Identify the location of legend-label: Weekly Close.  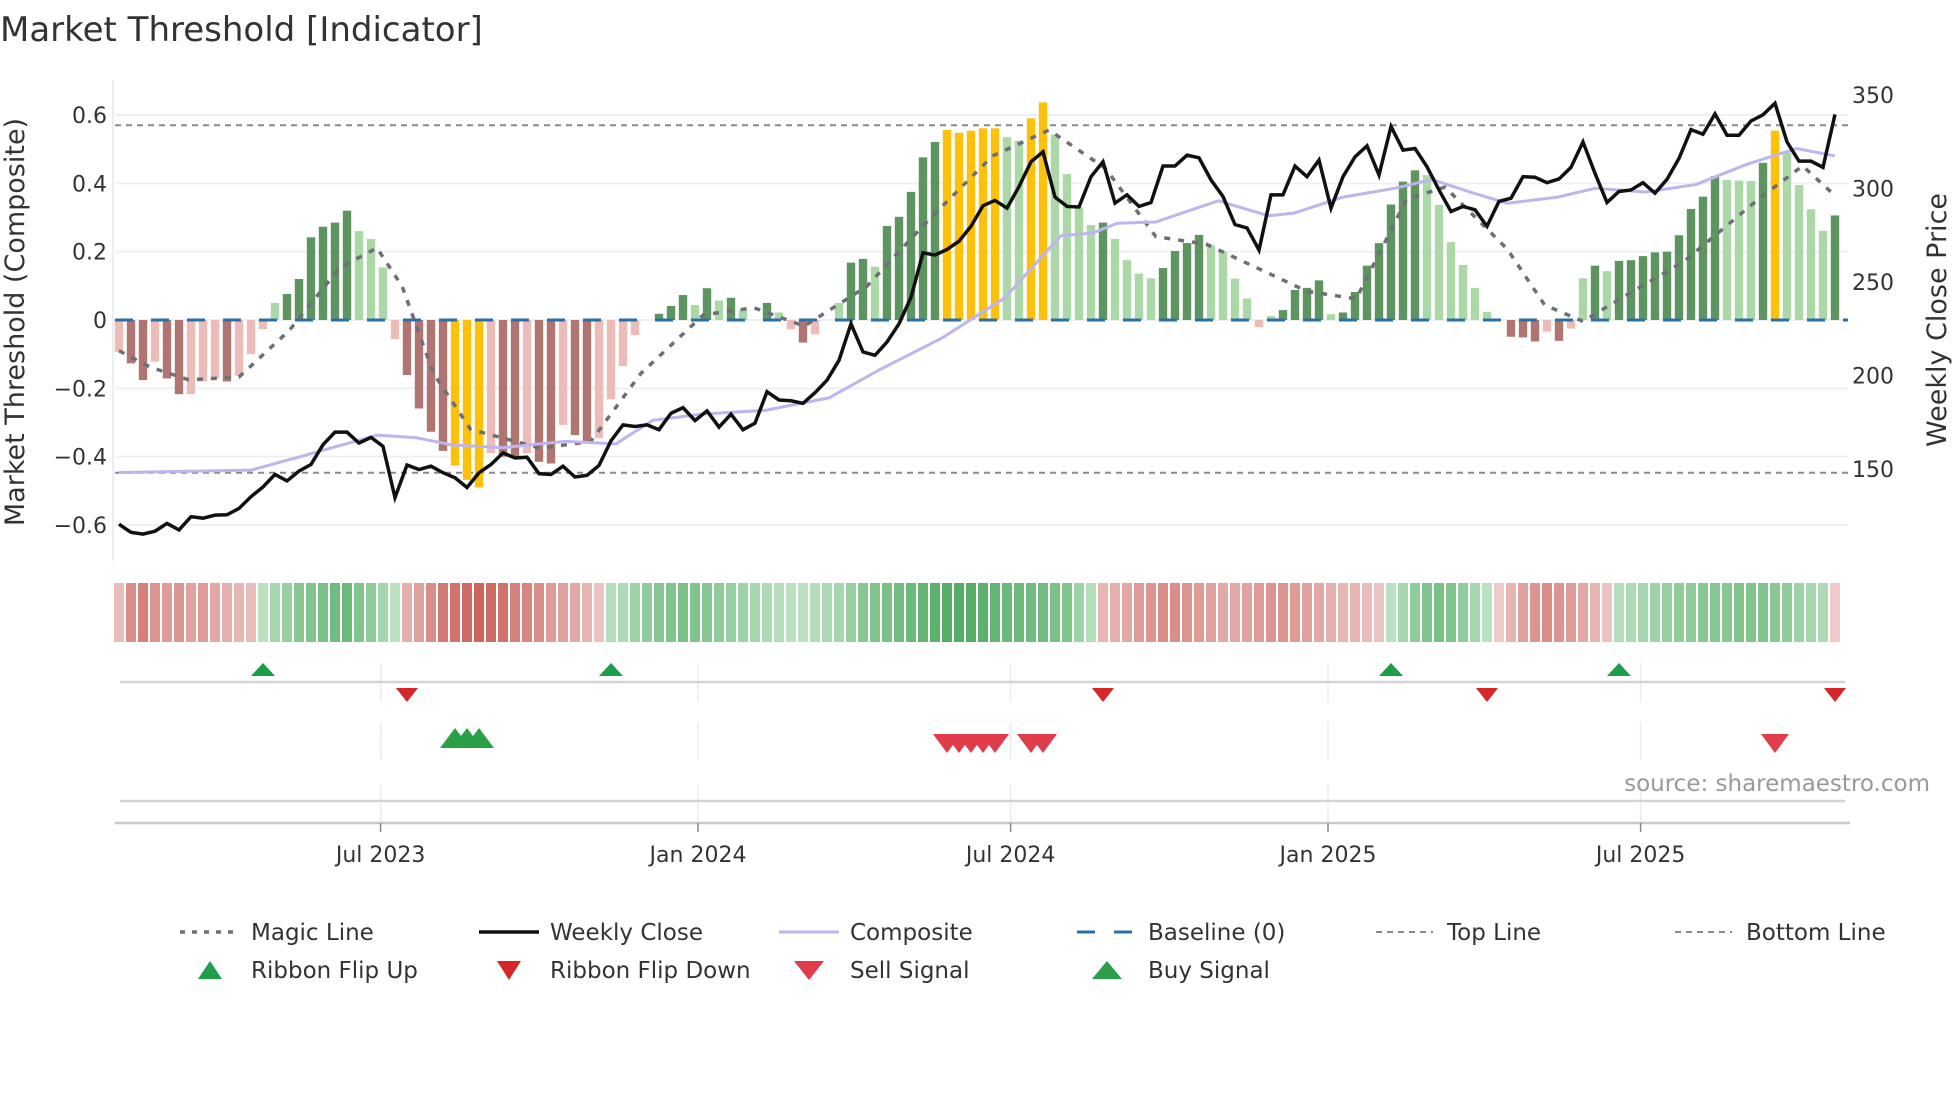
(626, 933).